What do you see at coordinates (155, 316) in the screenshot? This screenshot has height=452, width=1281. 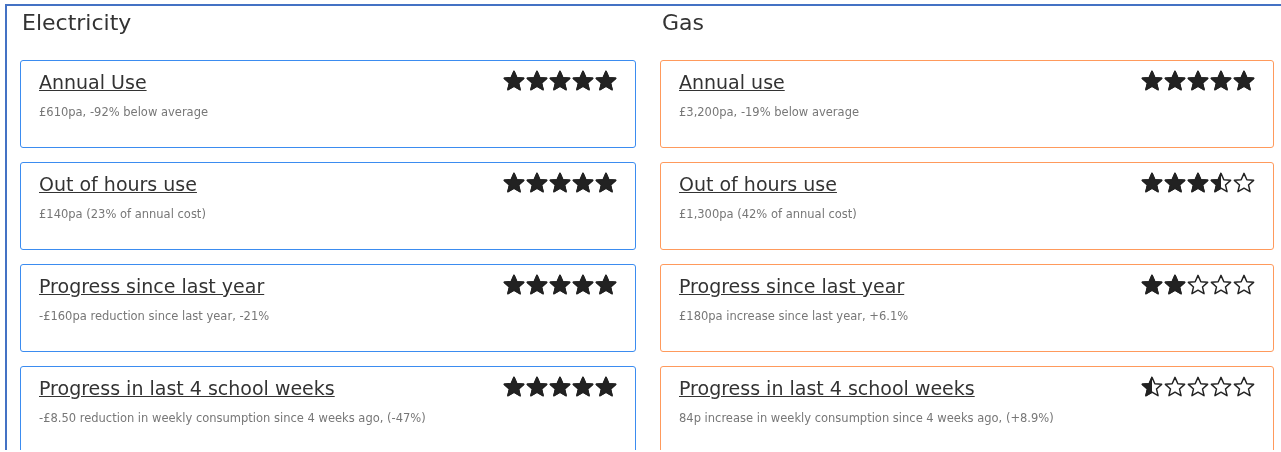 I see `metric-detail: -£160pa reduction since last year, -21%` at bounding box center [155, 316].